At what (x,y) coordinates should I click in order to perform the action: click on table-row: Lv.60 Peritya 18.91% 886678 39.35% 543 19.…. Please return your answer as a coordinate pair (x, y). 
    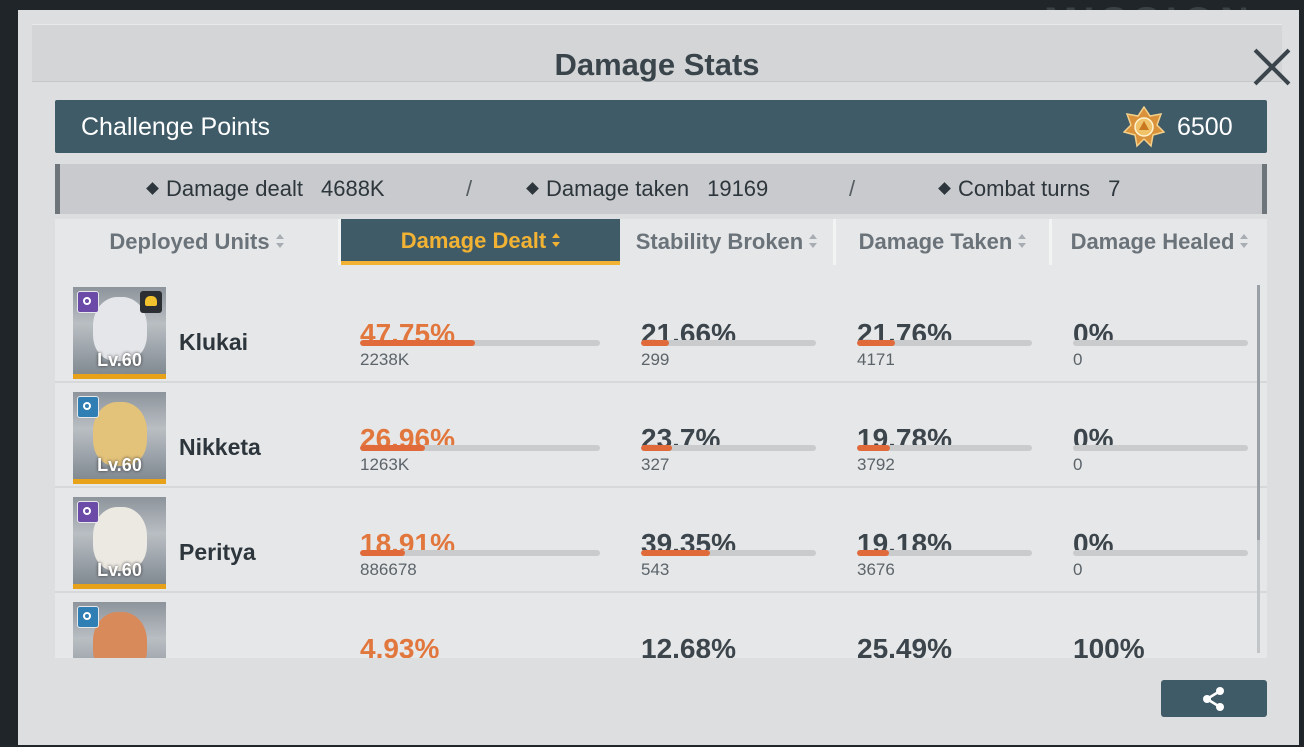
    Looking at the image, I should click on (661, 540).